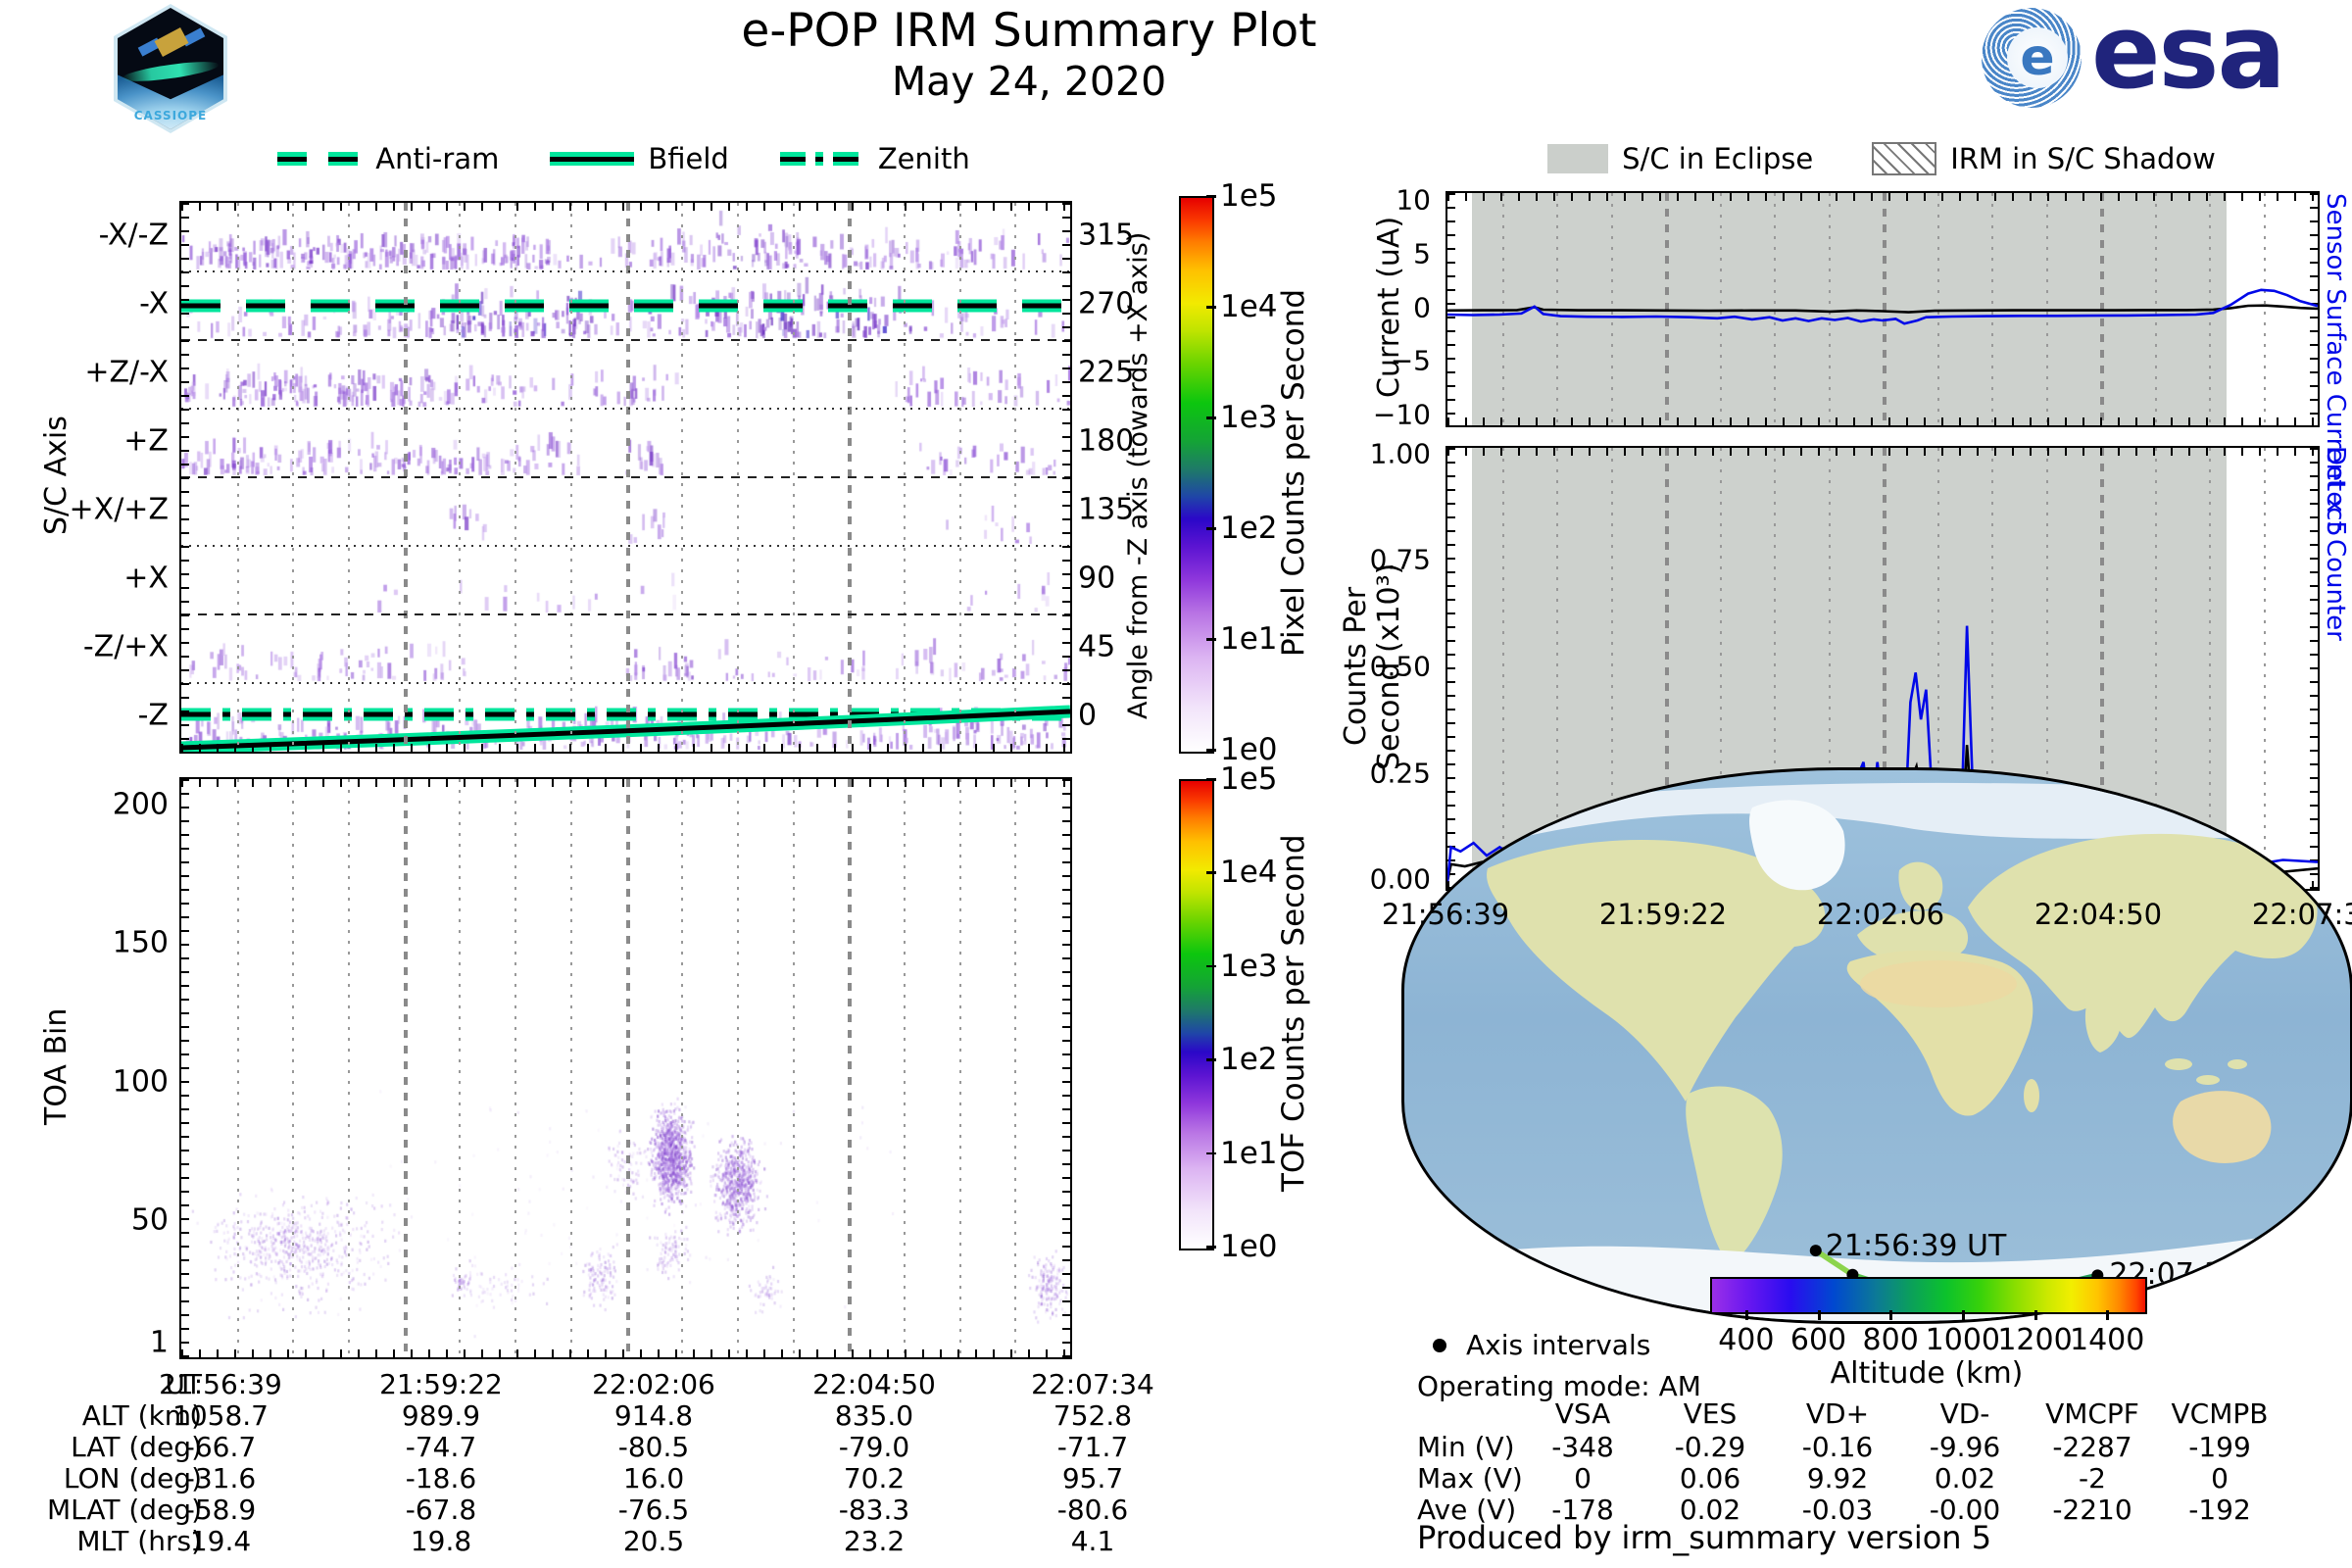  What do you see at coordinates (133, 235) in the screenshot?
I see `spectrogram-row-label: -X/-Z` at bounding box center [133, 235].